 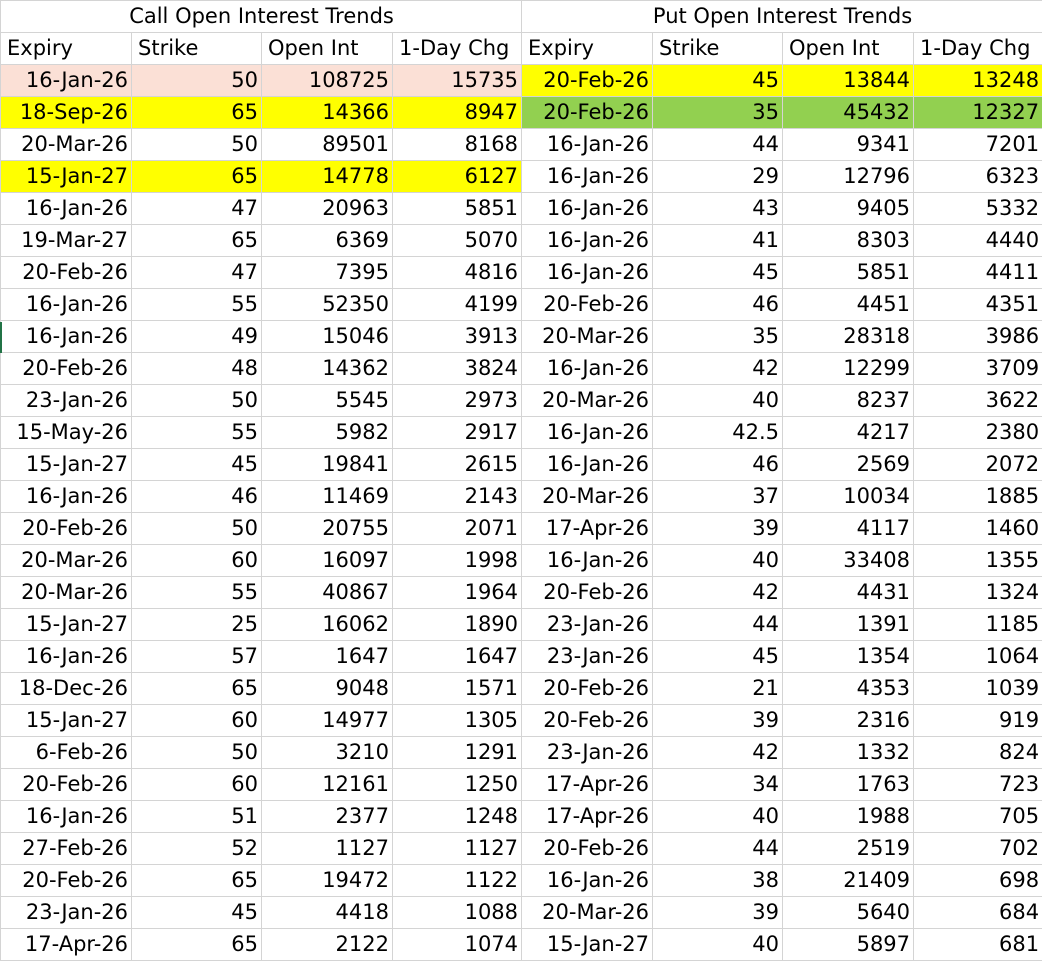 I want to click on put-open-int-cell: 1391, so click(x=848, y=624).